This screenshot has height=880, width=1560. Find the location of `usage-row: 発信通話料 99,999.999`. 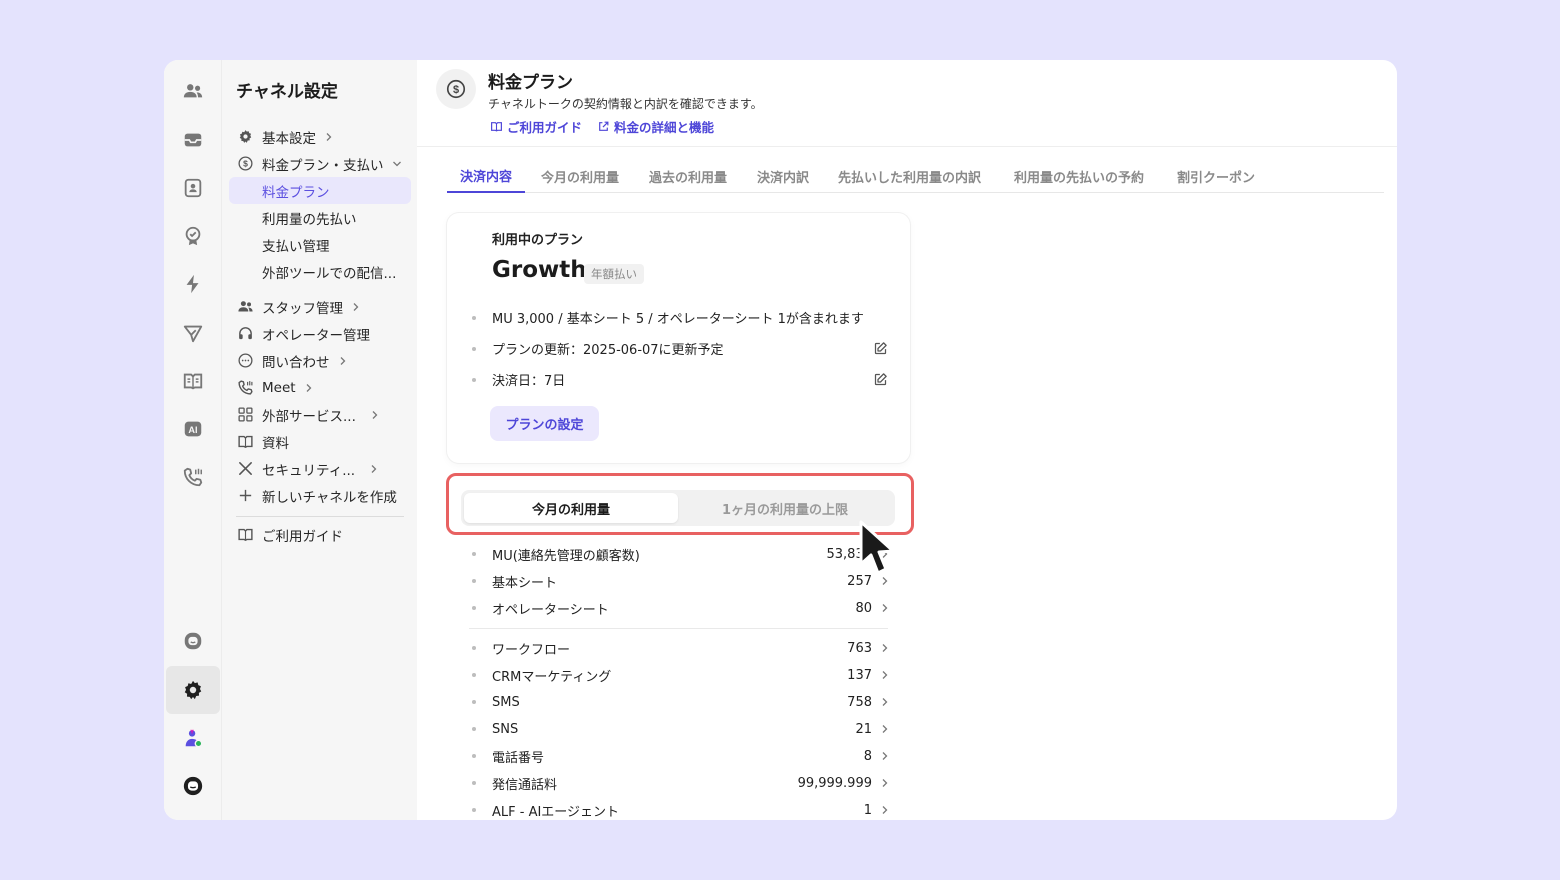

usage-row: 発信通話料 99,999.999 is located at coordinates (681, 783).